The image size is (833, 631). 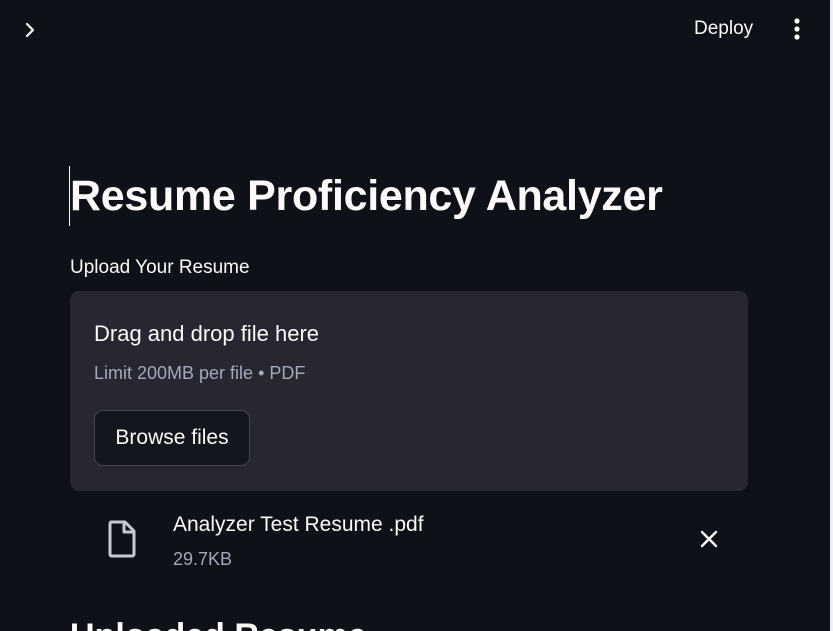 I want to click on chevron-right-icon, so click(x=30, y=30).